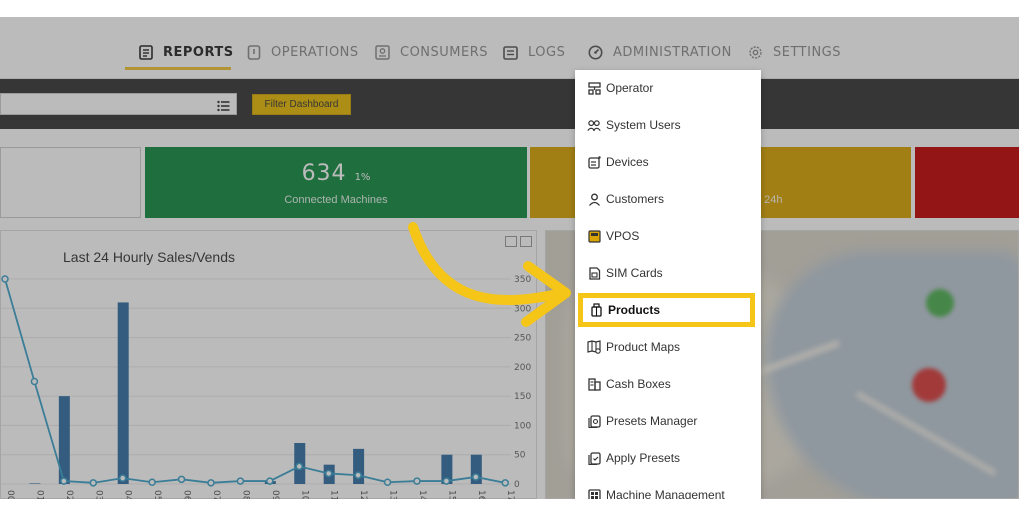 The image size is (1019, 518). Describe the element at coordinates (301, 104) in the screenshot. I see `filter-dashboard-button: Filter Dashboard` at that location.